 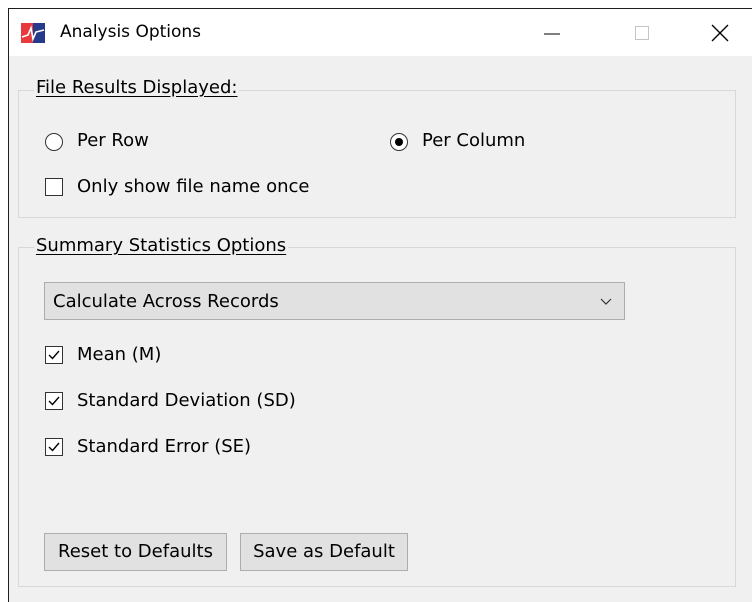 What do you see at coordinates (54, 142) in the screenshot?
I see `per-row-radio` at bounding box center [54, 142].